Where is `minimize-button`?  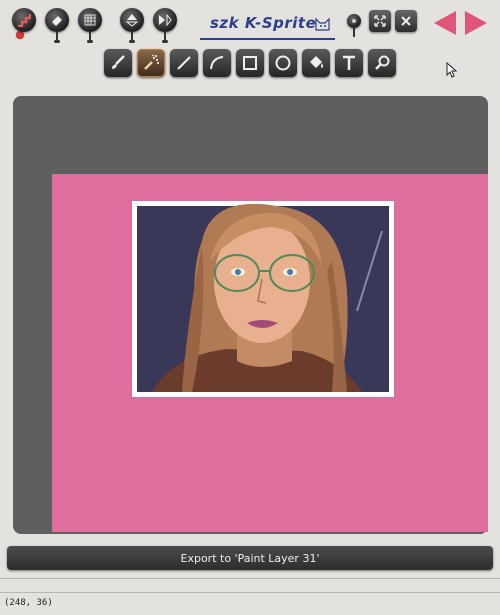
minimize-button is located at coordinates (354, 25).